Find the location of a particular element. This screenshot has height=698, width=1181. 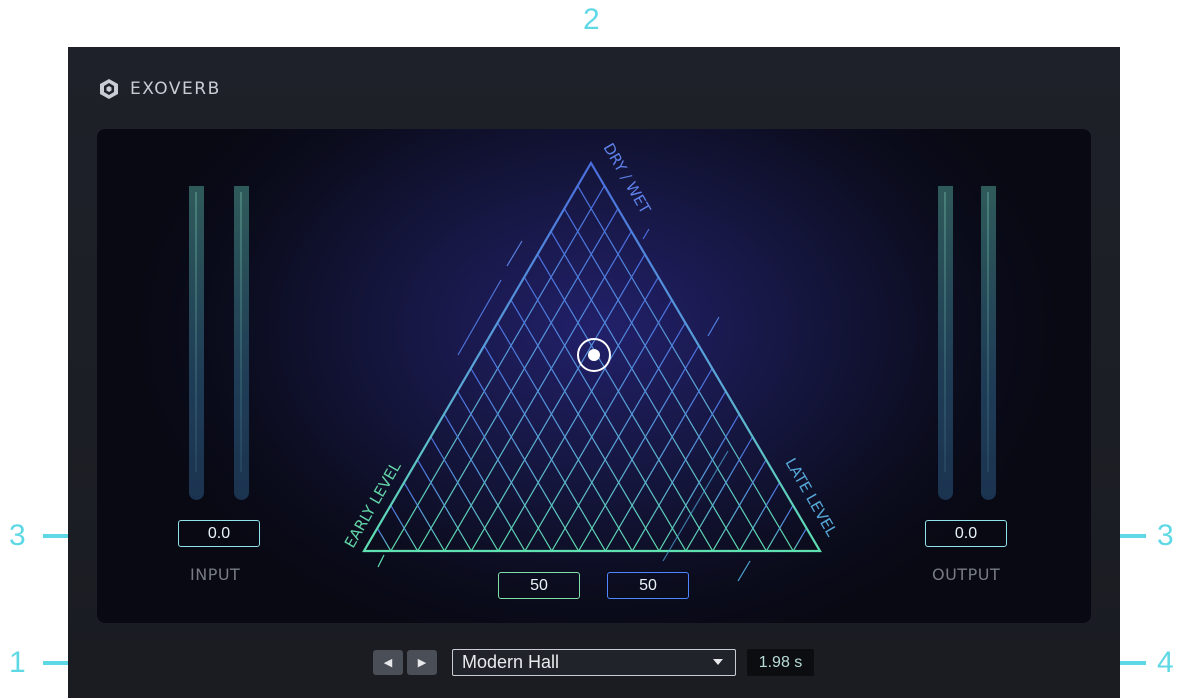

preset-dropdown: Modern Hall is located at coordinates (594, 662).